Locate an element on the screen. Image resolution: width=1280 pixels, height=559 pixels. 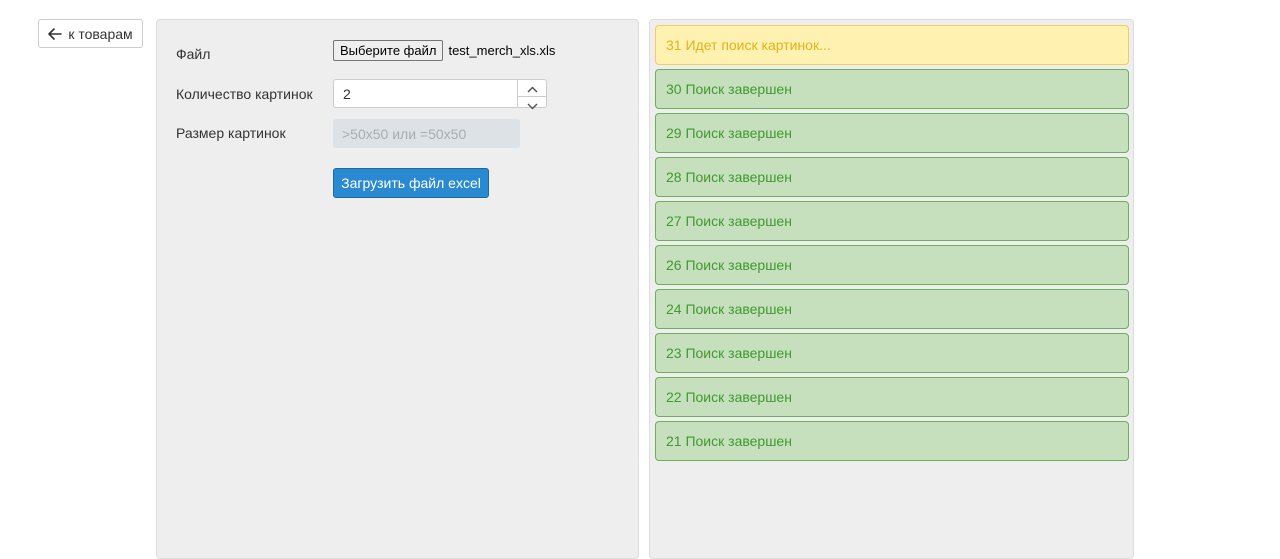
image-size-input: >50x50 или =50x50 is located at coordinates (426, 133).